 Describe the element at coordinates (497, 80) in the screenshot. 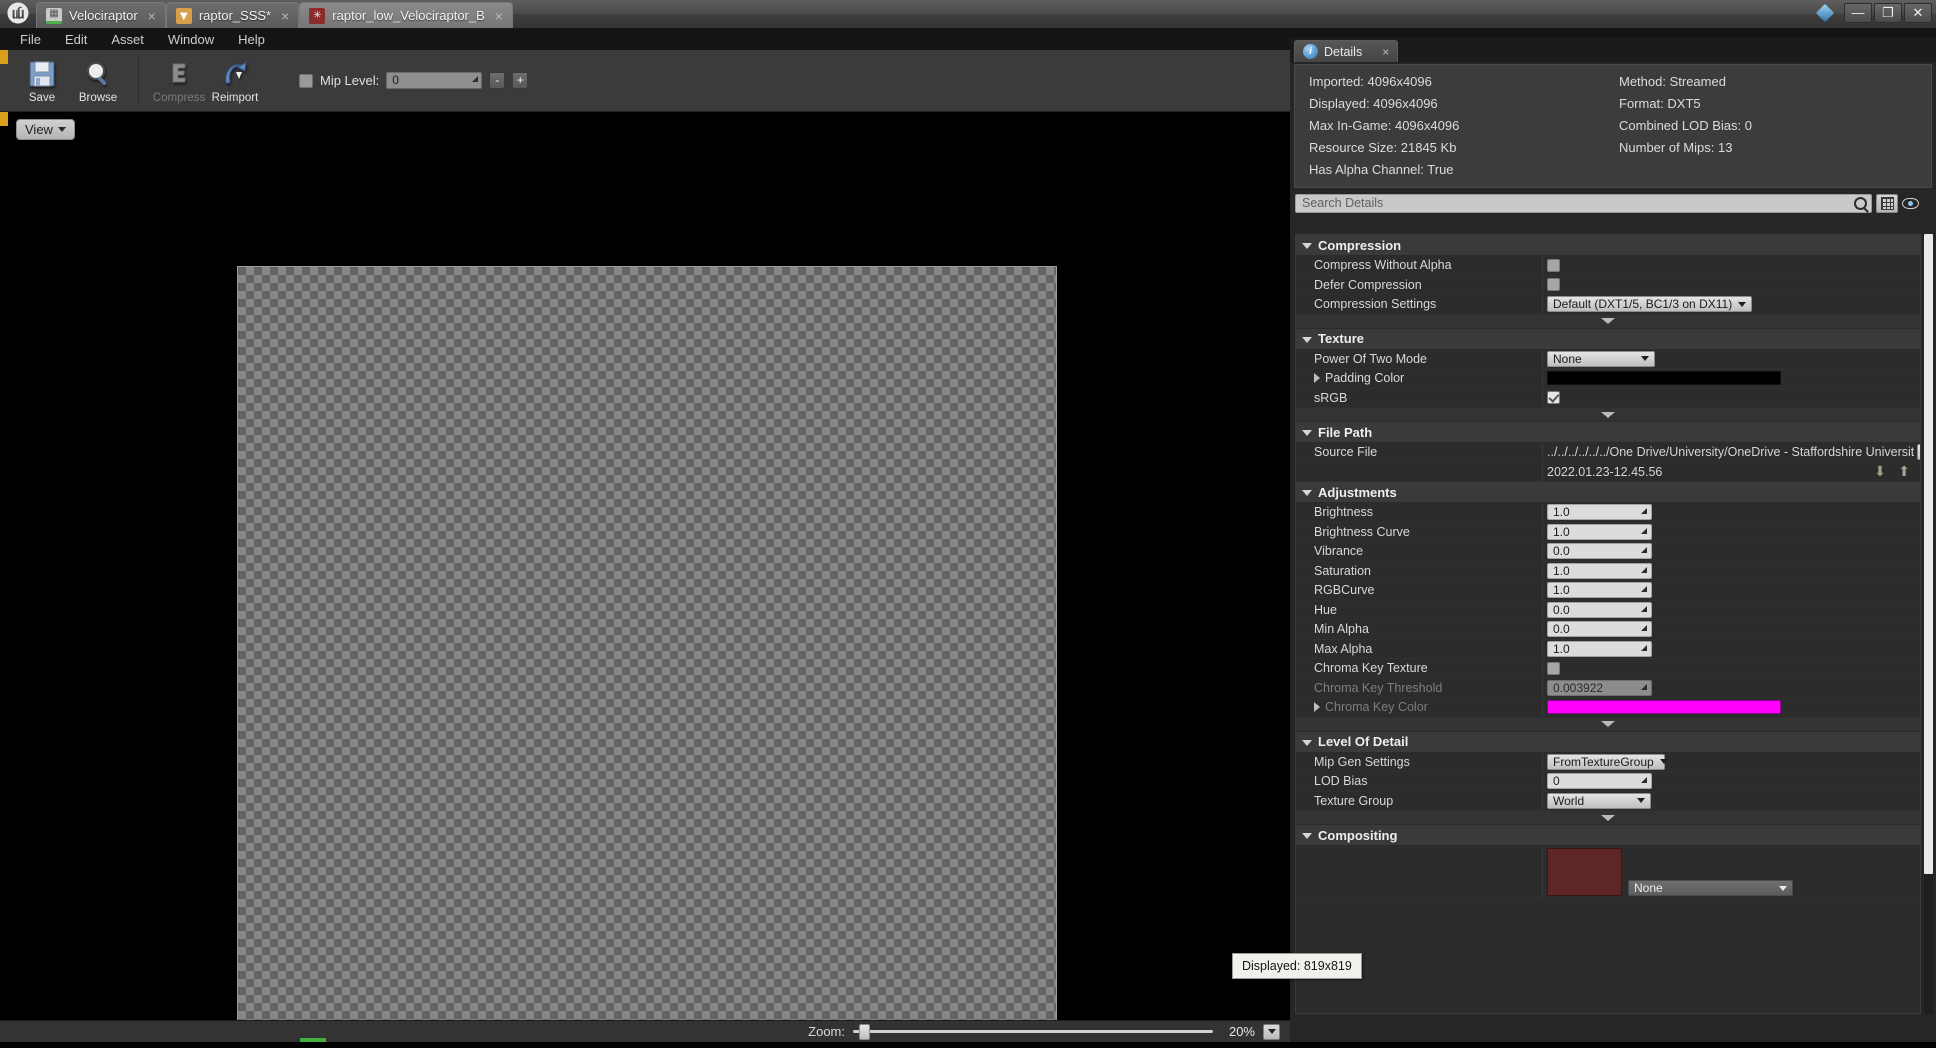

I see `mip-level-decrement-button: -` at that location.